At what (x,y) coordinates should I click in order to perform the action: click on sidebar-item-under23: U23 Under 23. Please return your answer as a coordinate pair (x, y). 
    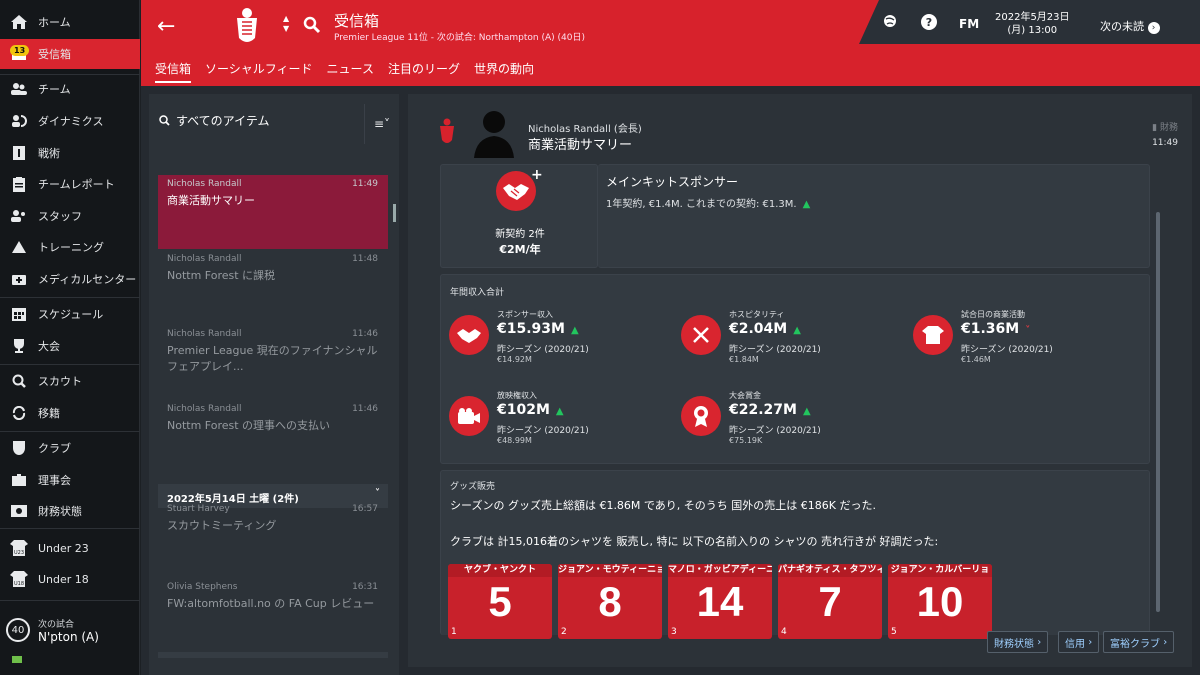
    Looking at the image, I should click on (70, 548).